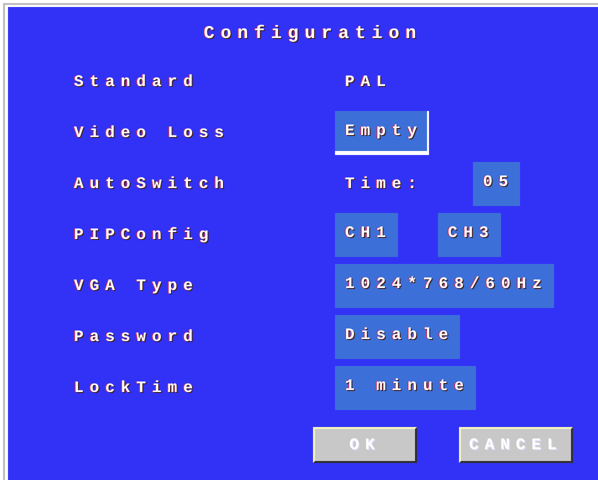 Image resolution: width=598 pixels, height=480 pixels. I want to click on setting-label: Video Loss, so click(152, 133).